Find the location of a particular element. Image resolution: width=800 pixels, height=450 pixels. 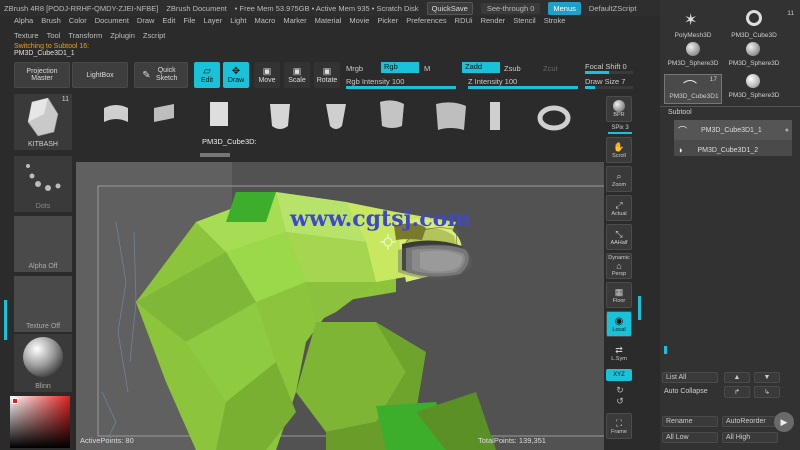

menu-preferences: Preferences is located at coordinates (426, 22).